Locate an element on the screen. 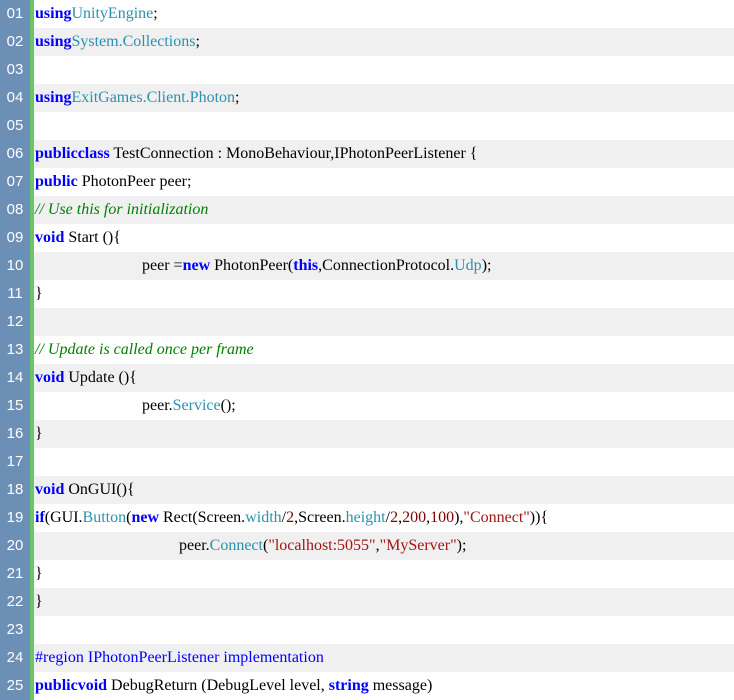 Image resolution: width=734 pixels, height=700 pixels. code-line: 15 peer.Service(); is located at coordinates (367, 406).